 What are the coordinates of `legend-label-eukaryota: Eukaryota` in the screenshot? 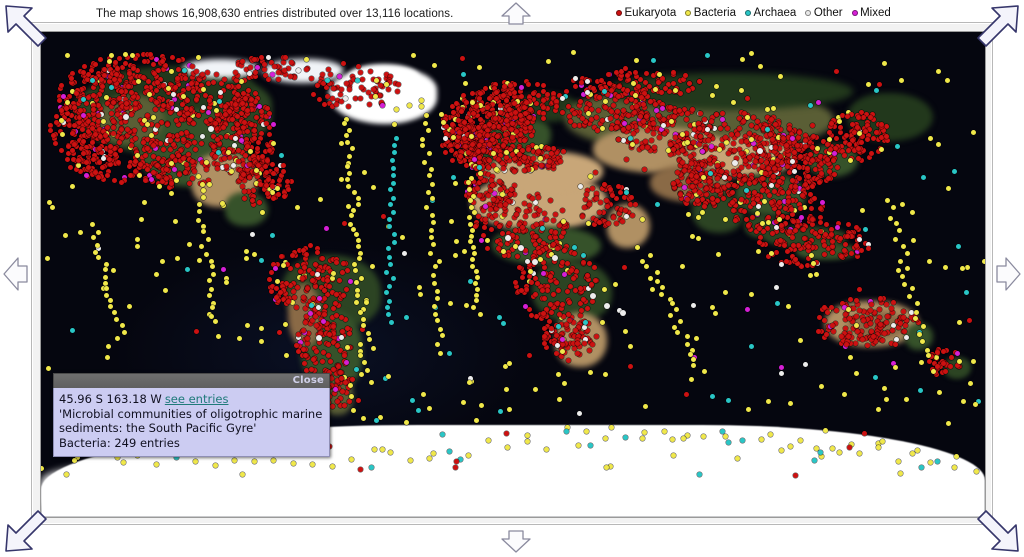 It's located at (650, 13).